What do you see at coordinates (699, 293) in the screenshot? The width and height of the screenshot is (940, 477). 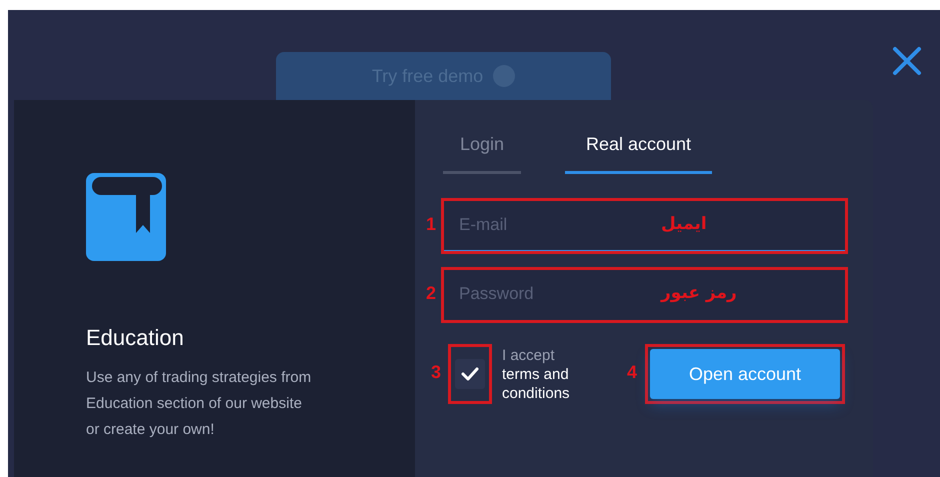 I see `annotation-label: رمز عبور` at bounding box center [699, 293].